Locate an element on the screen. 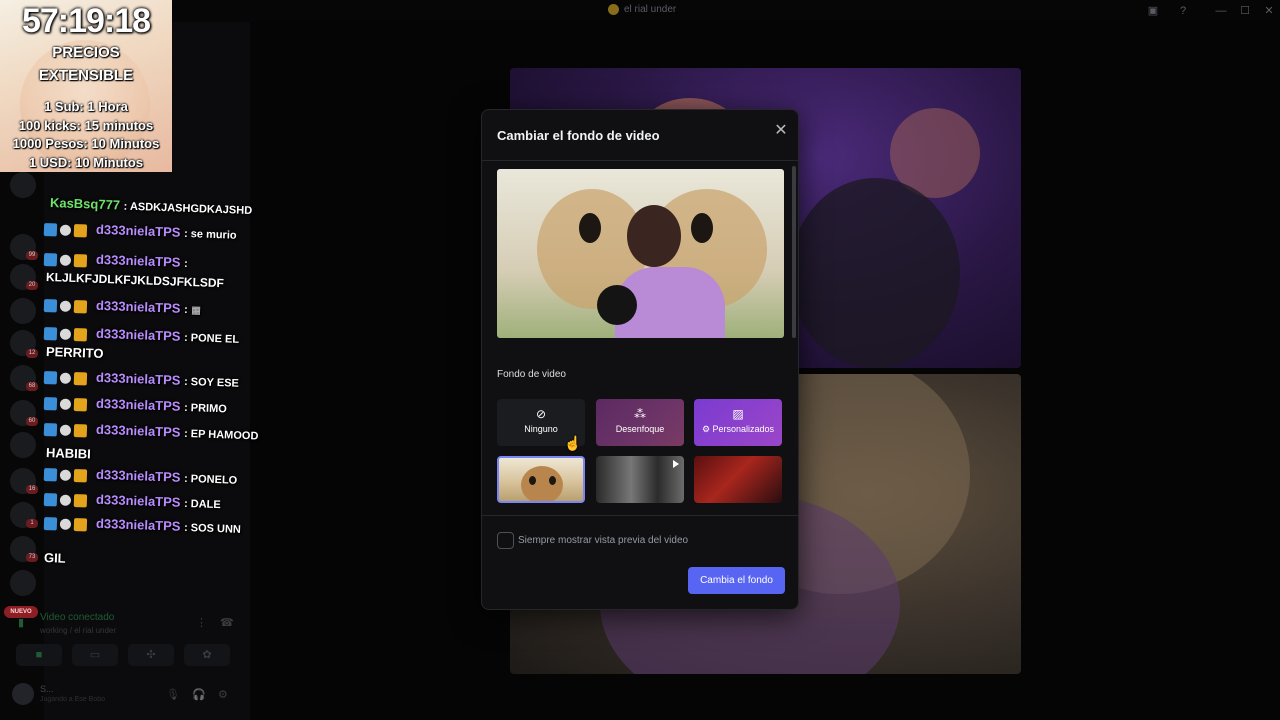  hand-cursor-icon: ☝ is located at coordinates (573, 443).